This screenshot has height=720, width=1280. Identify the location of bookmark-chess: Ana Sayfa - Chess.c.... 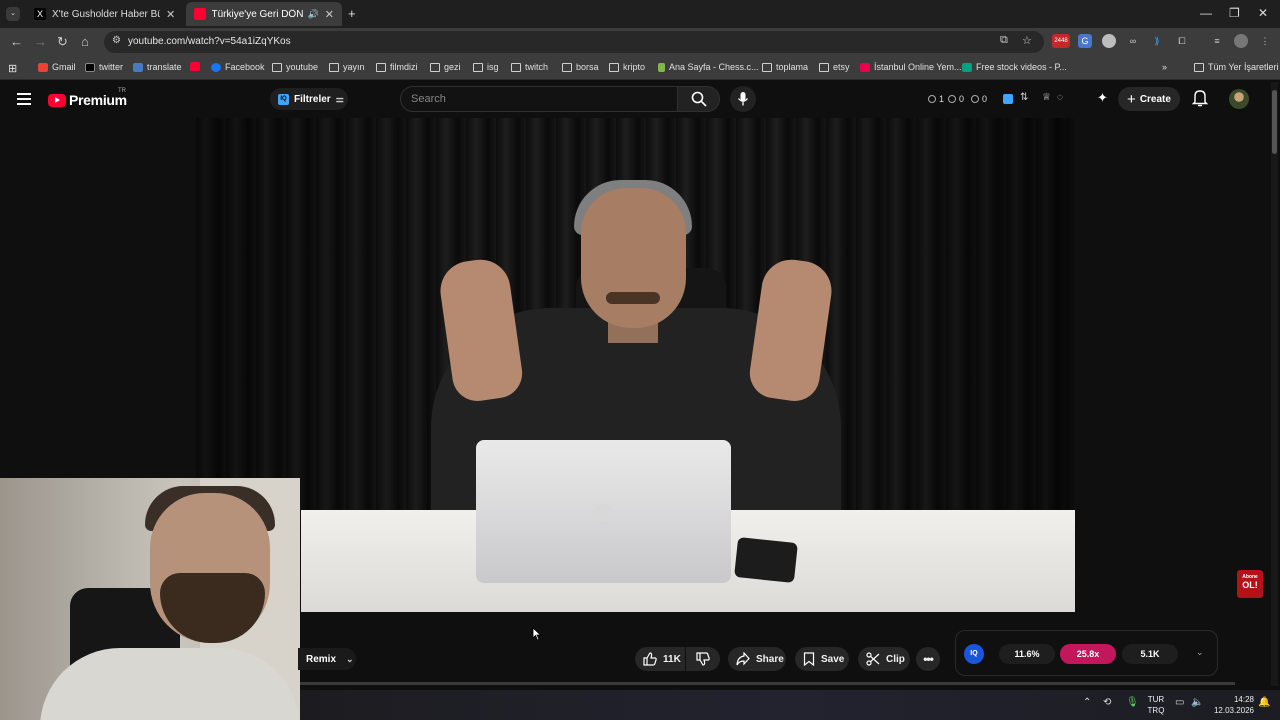
(708, 67).